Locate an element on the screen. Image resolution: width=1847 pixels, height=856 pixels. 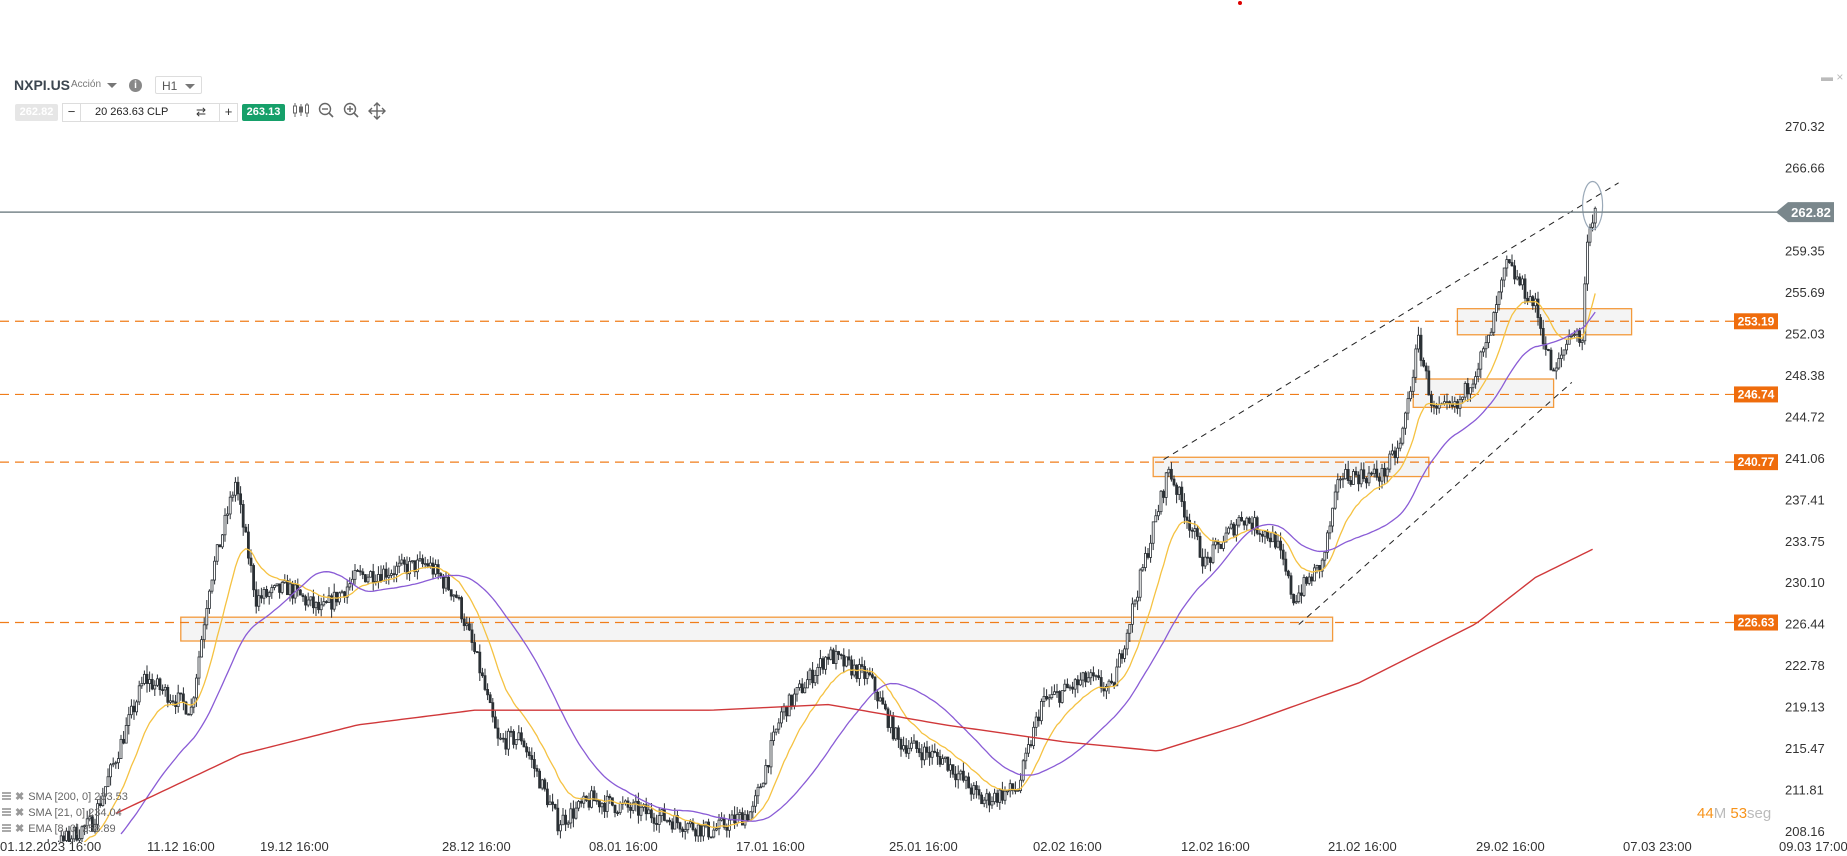
timeframe-select: H1 is located at coordinates (178, 85).